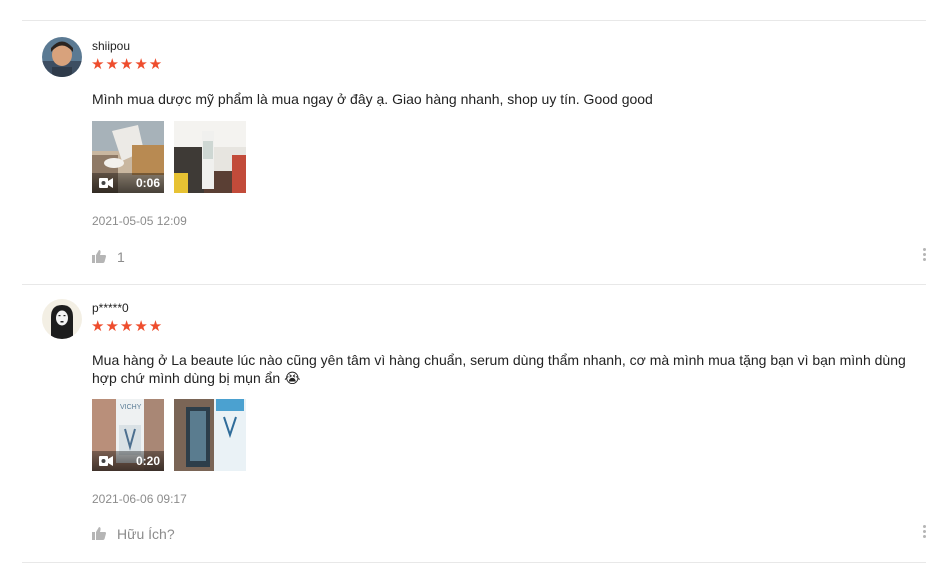 The width and height of the screenshot is (934, 570). Describe the element at coordinates (147, 461) in the screenshot. I see `video-duration: 0:20` at that location.